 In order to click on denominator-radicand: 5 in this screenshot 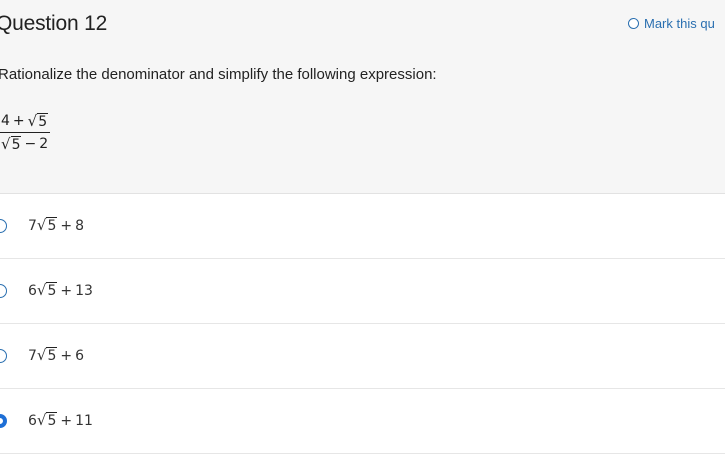, I will do `click(16, 145)`.